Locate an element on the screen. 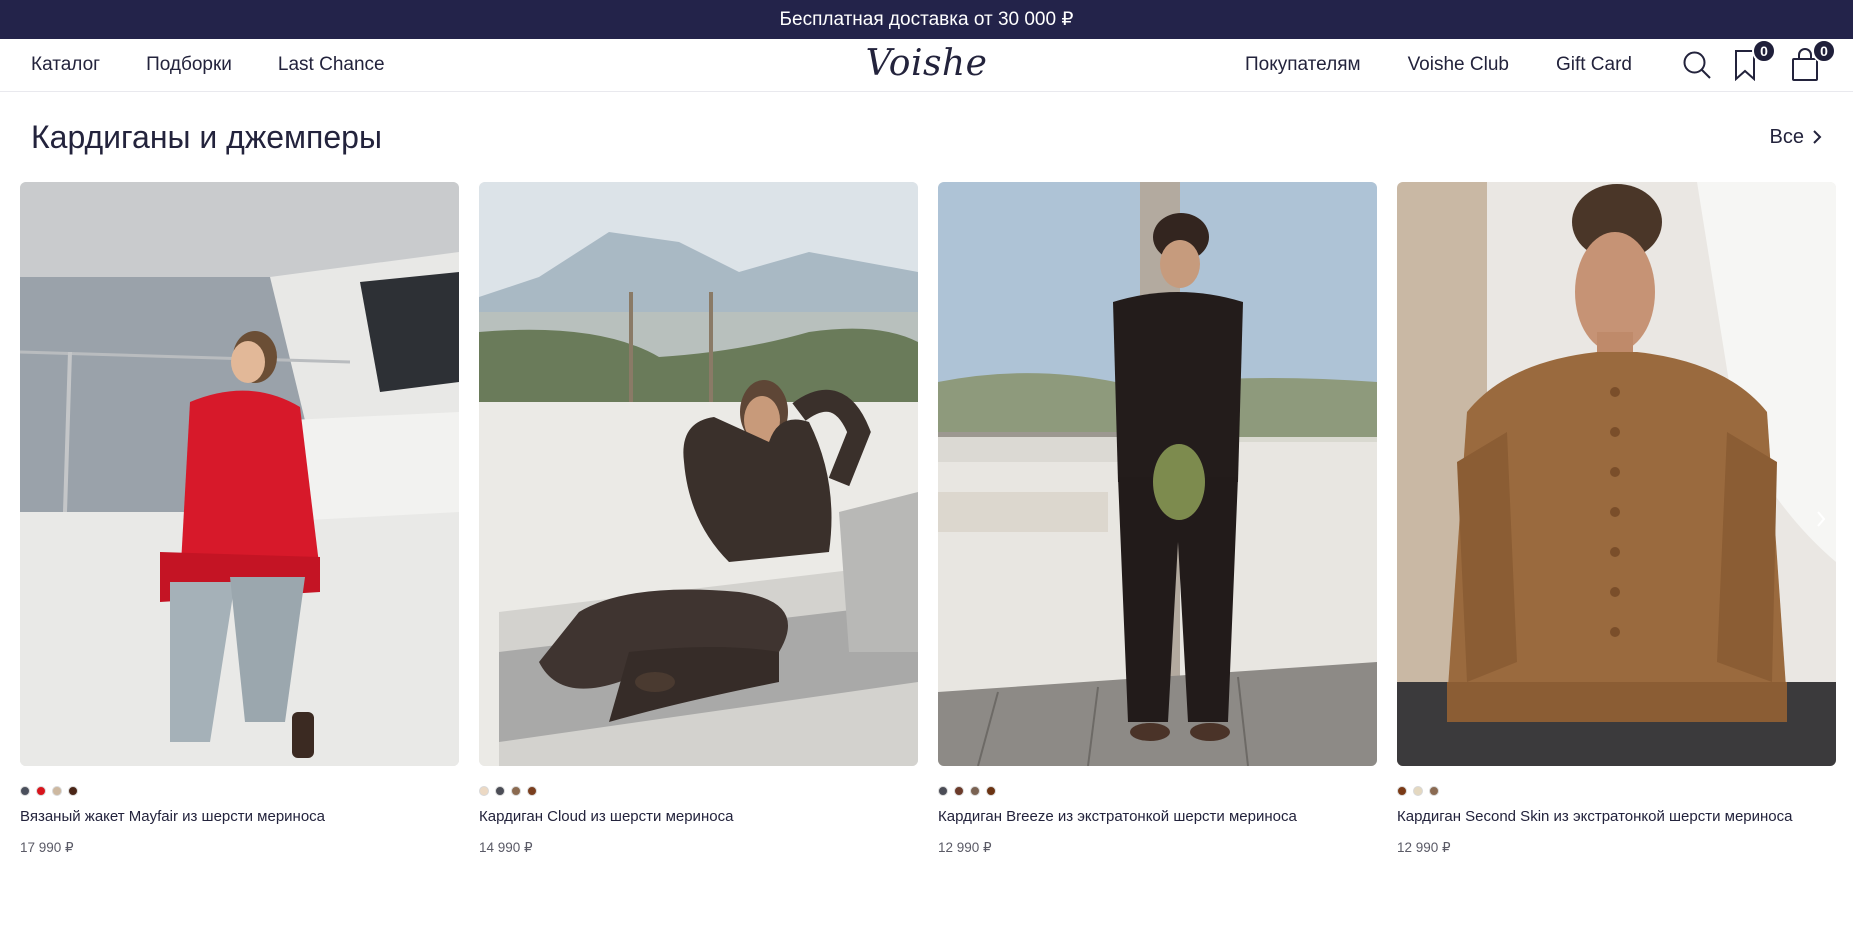 This screenshot has width=1853, height=927. product-name: Вязаный жакет Mayfair из шерсти мериноса is located at coordinates (239, 816).